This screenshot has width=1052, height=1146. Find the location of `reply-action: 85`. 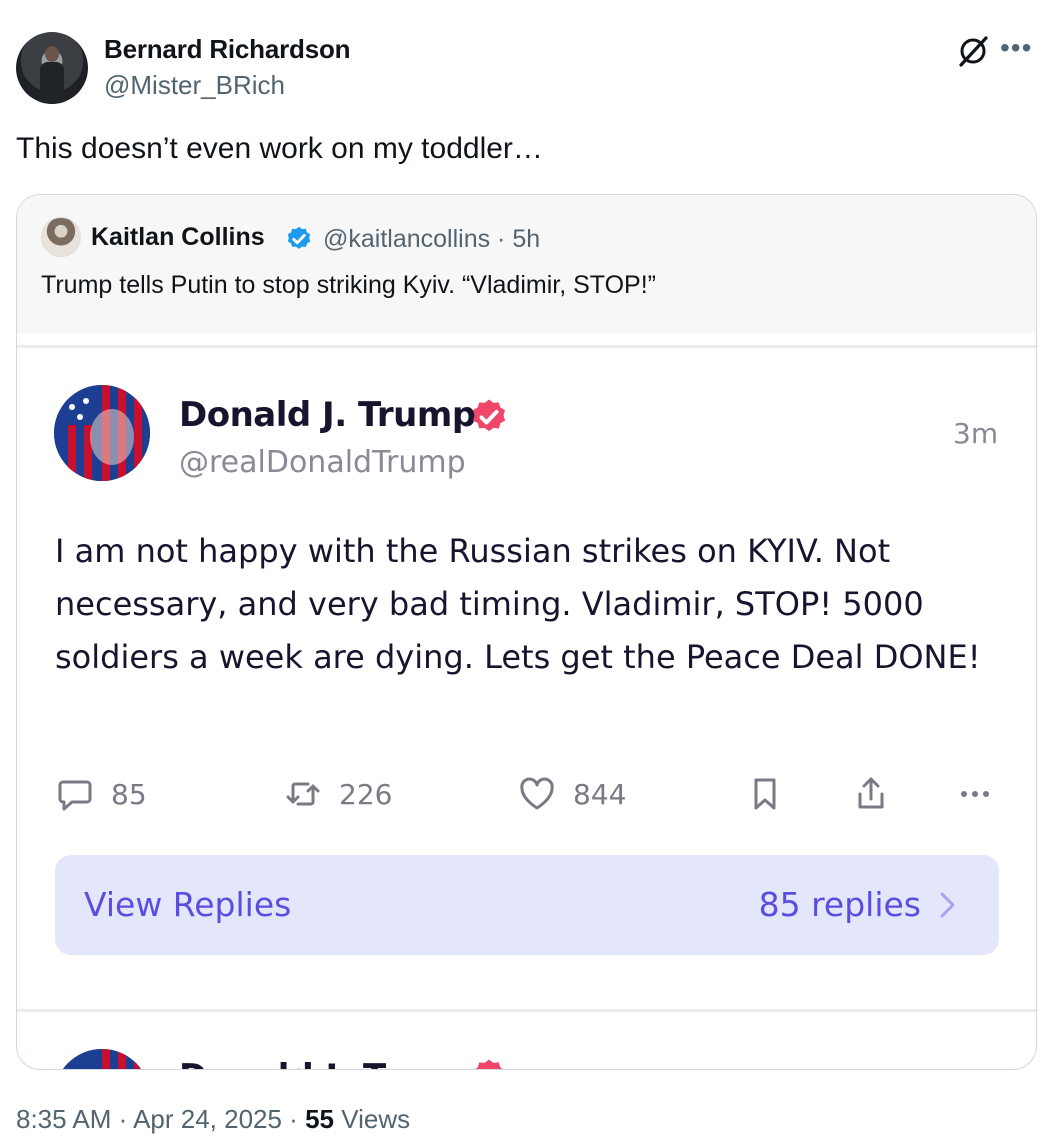

reply-action: 85 is located at coordinates (101, 794).